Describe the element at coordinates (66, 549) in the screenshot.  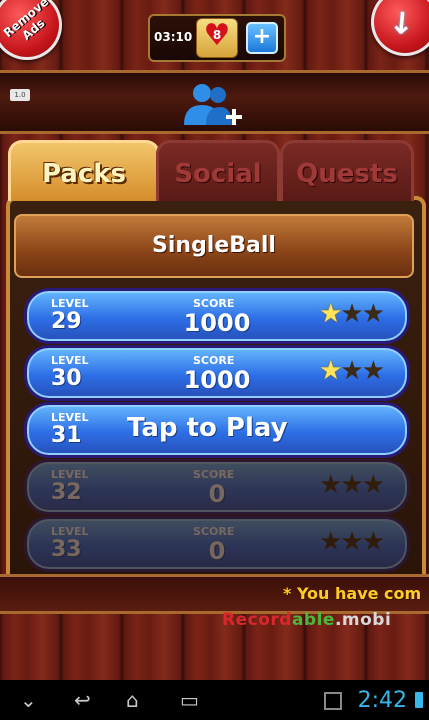
I see `level-number: 33` at that location.